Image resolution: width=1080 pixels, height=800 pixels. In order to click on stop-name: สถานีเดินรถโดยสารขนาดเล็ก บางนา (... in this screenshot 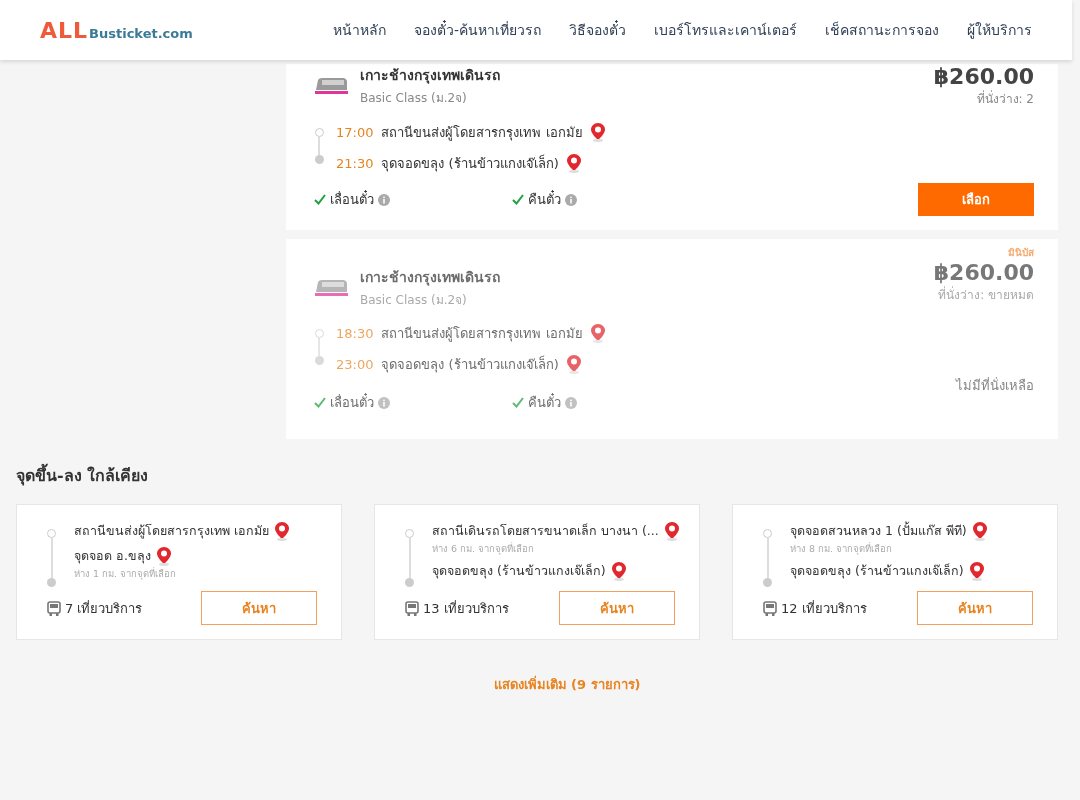, I will do `click(545, 531)`.